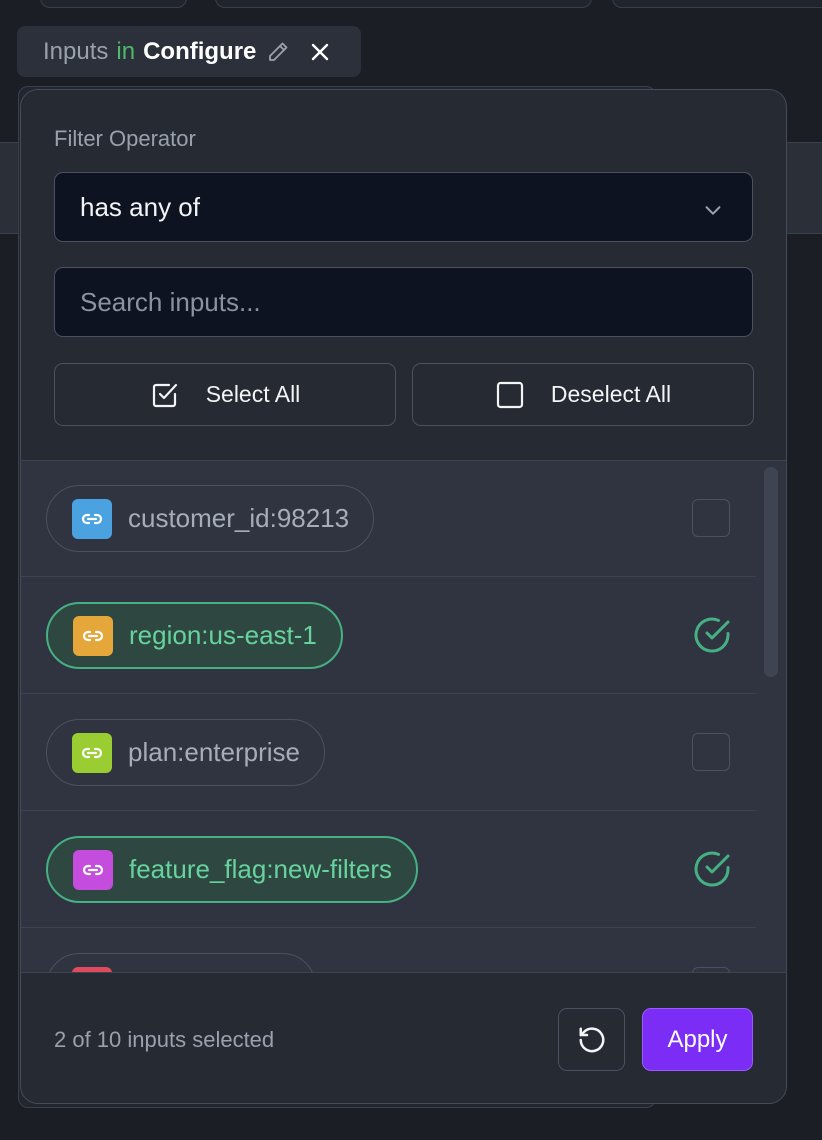  Describe the element at coordinates (320, 52) in the screenshot. I see `close-icon` at that location.